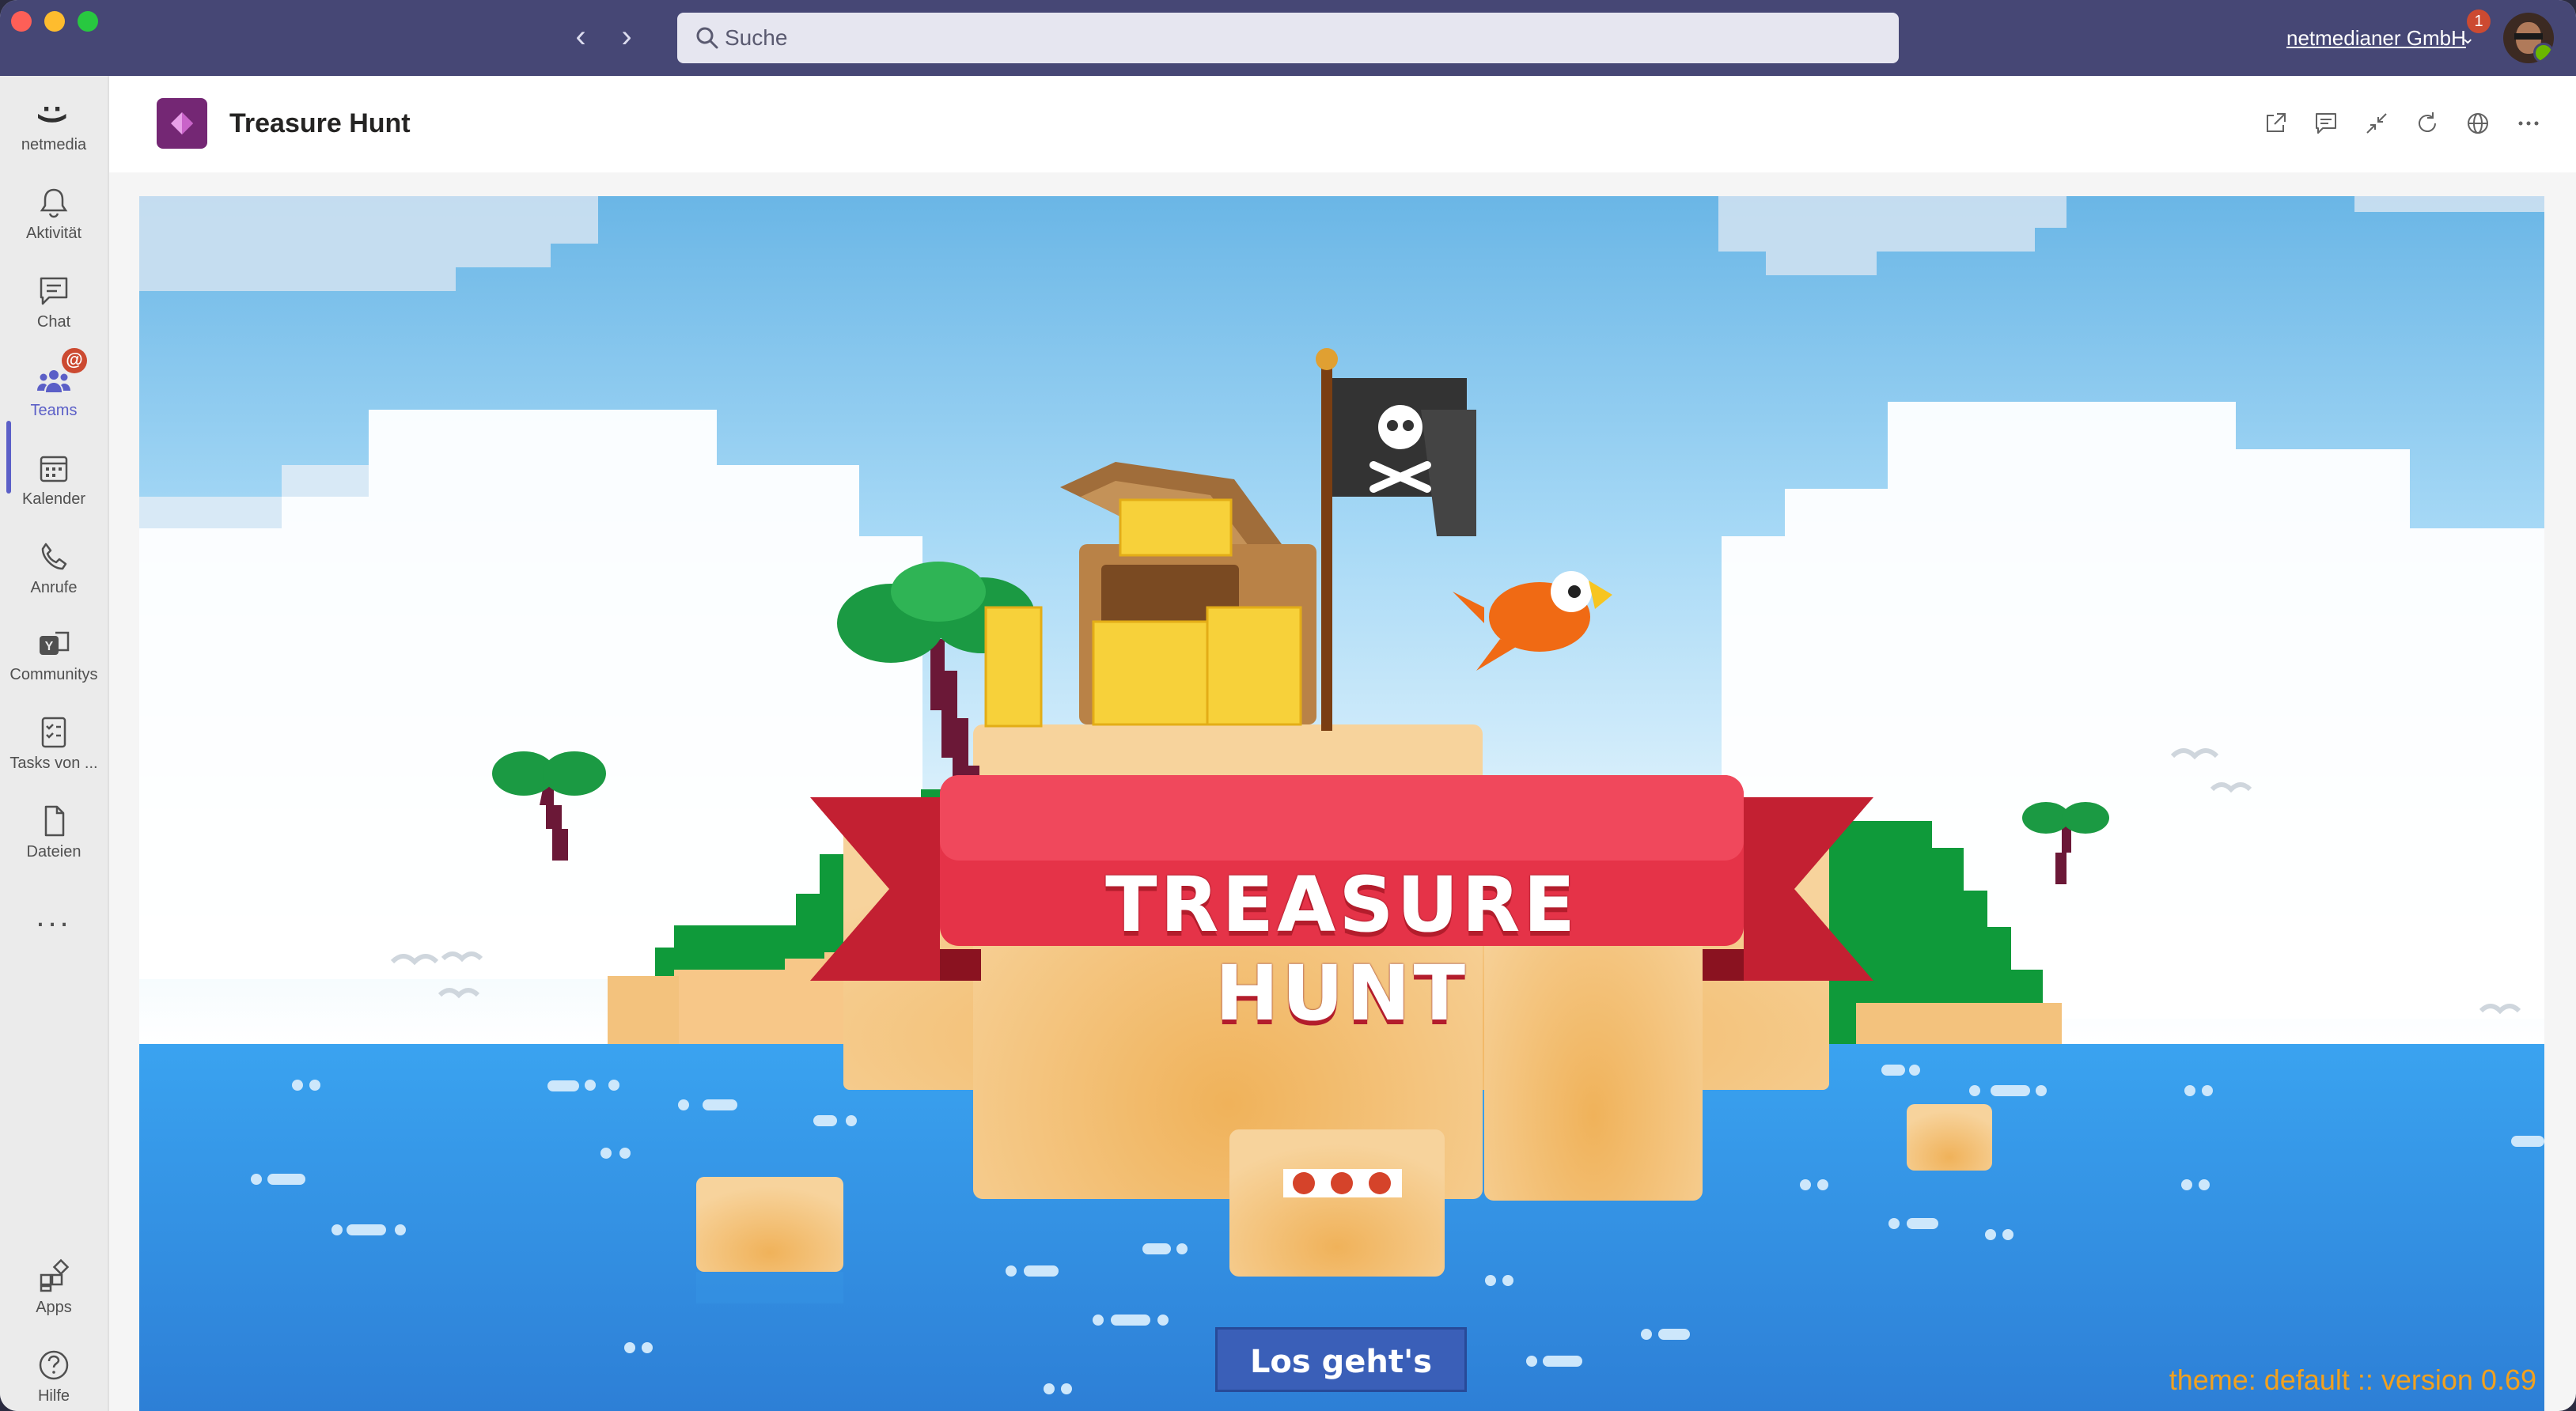 This screenshot has width=2576, height=1411. Describe the element at coordinates (54, 556) in the screenshot. I see `phone-icon` at that location.